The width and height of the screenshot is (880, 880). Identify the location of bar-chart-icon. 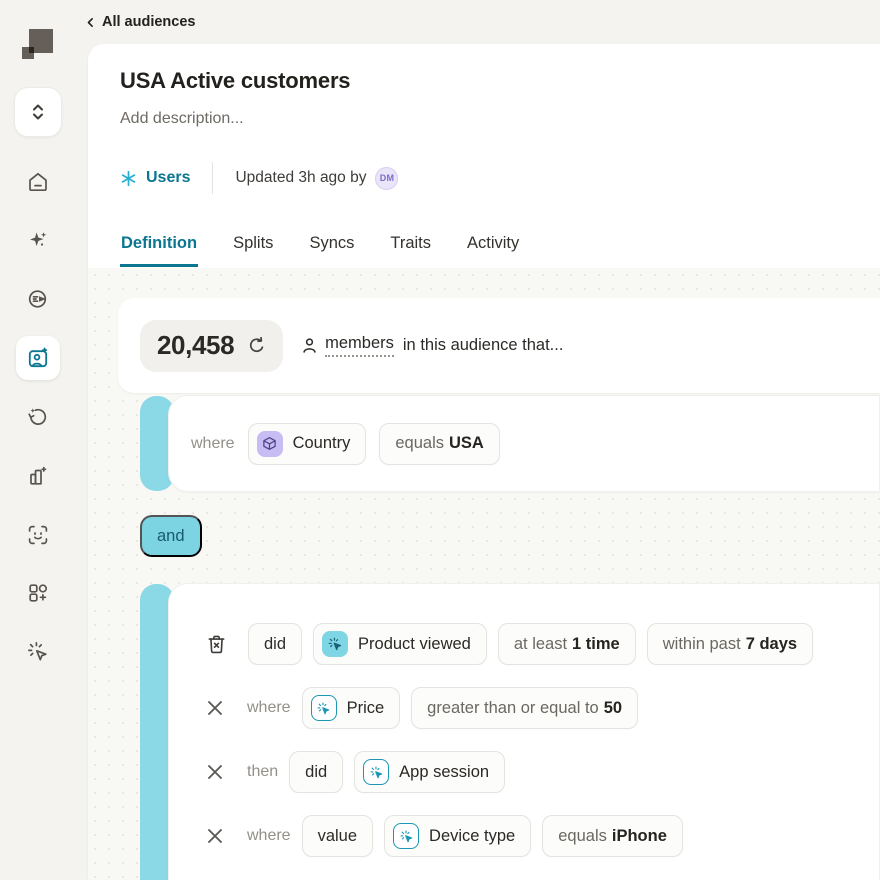
(38, 475).